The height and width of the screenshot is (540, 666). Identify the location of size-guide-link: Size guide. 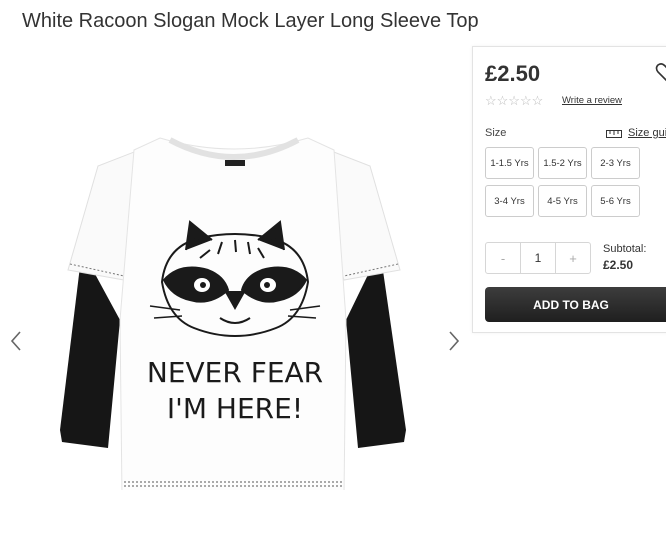
(647, 133).